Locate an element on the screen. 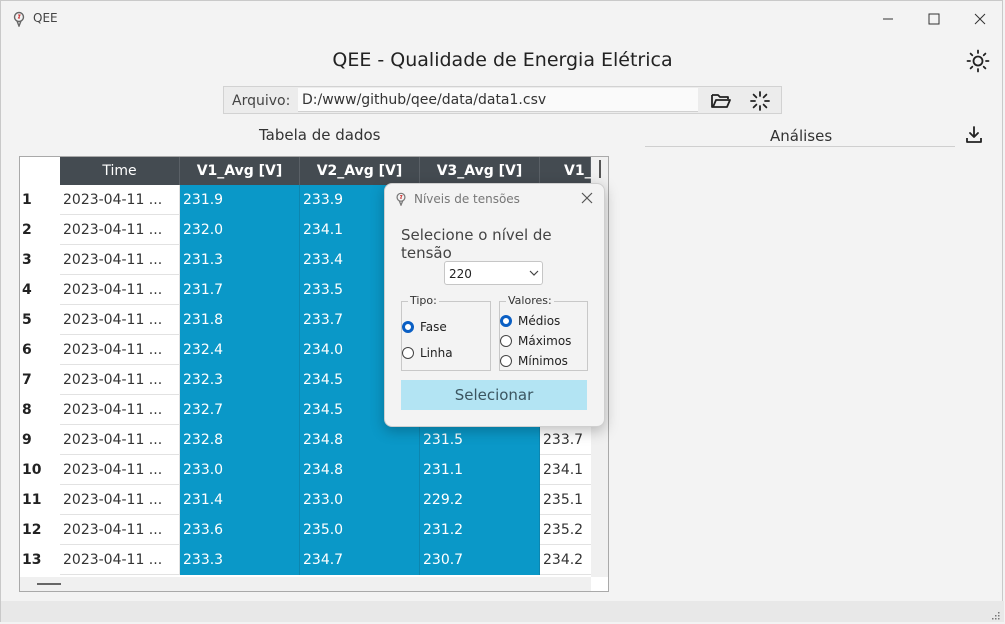  radio-minimos: Mínimos is located at coordinates (534, 361).